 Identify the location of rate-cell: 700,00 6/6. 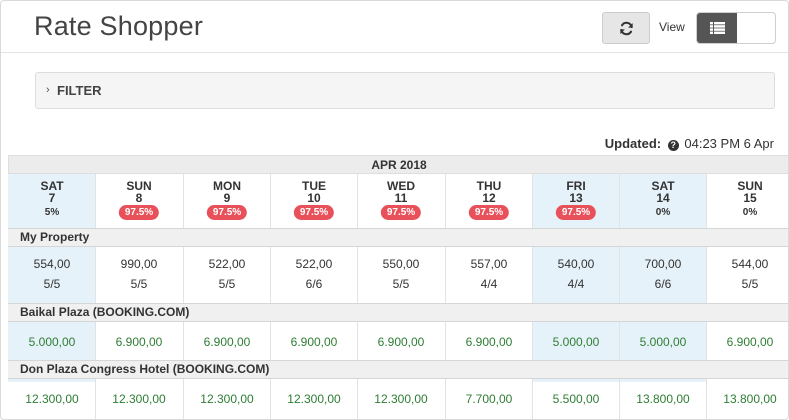
(663, 274).